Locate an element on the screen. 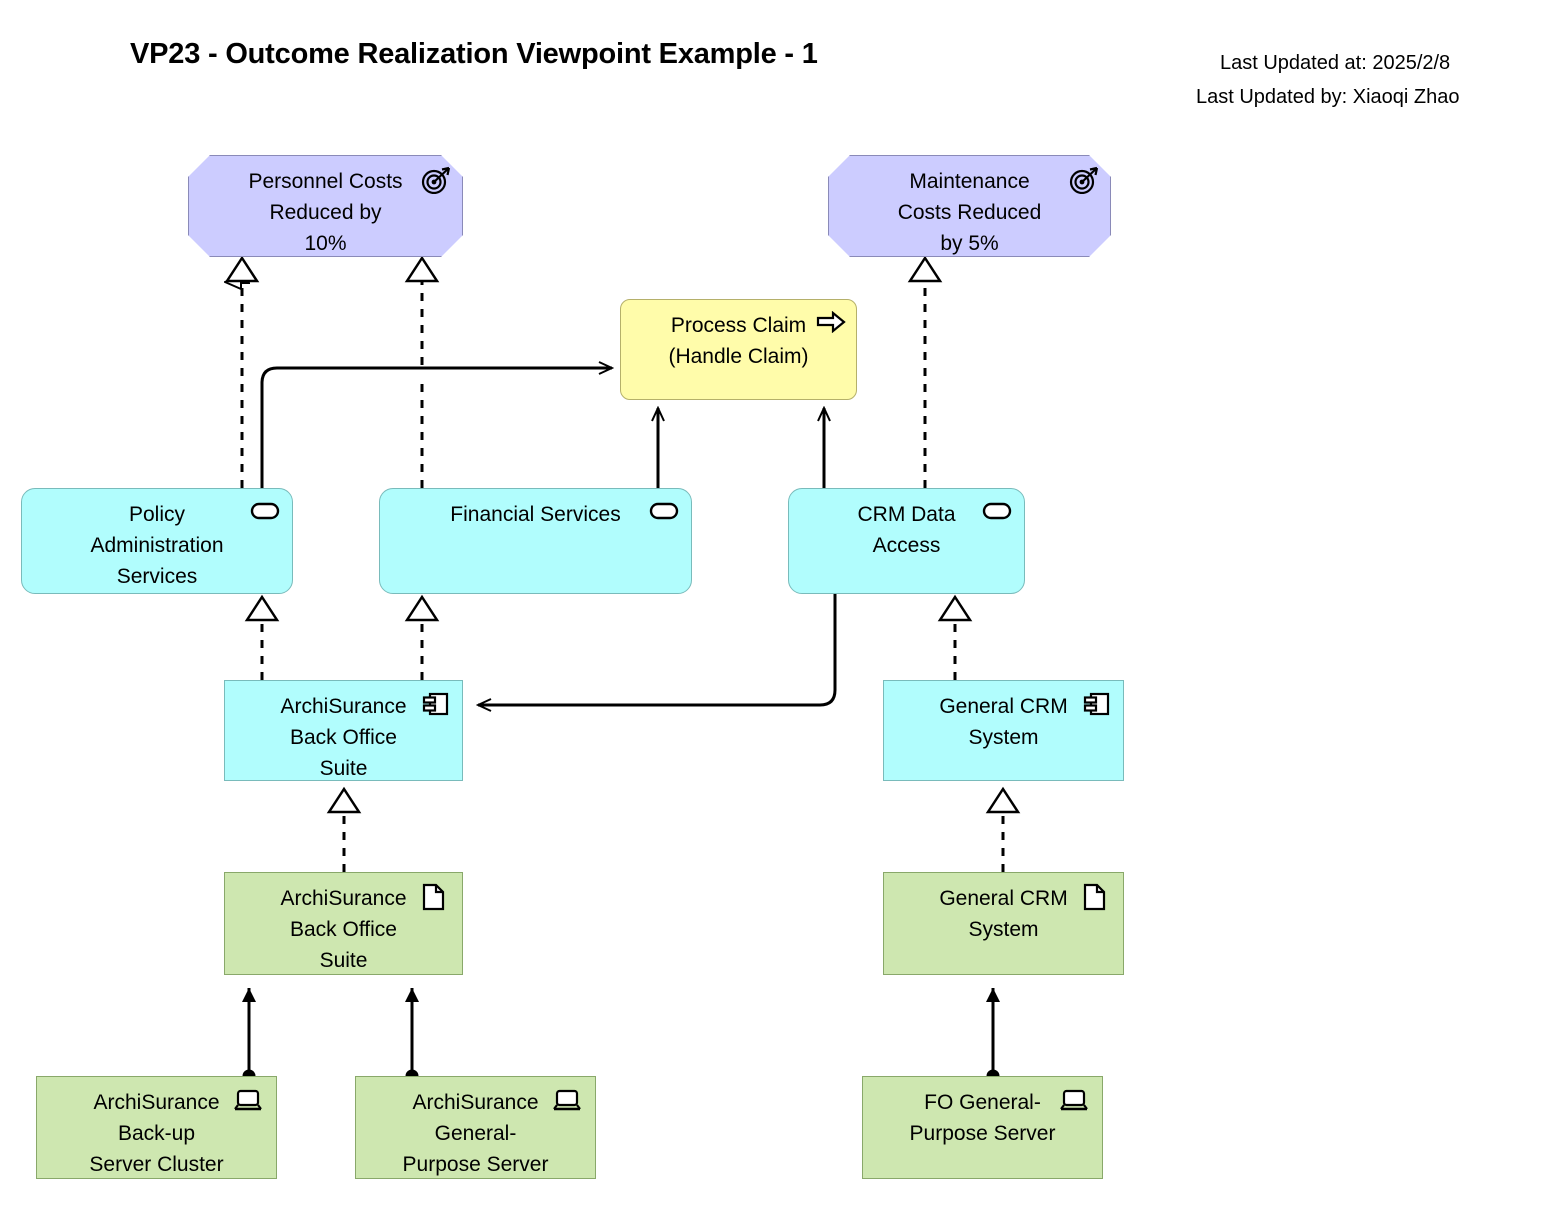 The image size is (1562, 1208). node-maintenance-costs-reduced: Maintenance Costs Reduced by 5% is located at coordinates (969, 206).